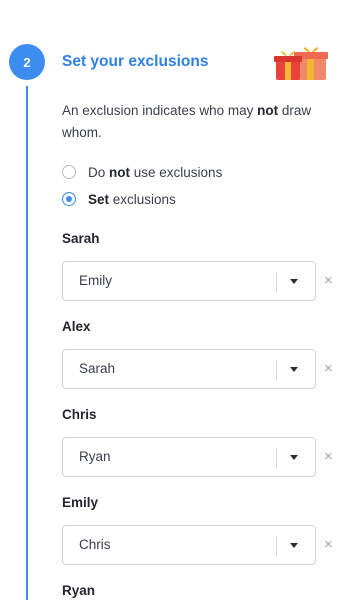 Image resolution: width=356 pixels, height=600 pixels. What do you see at coordinates (301, 63) in the screenshot?
I see `gift-icon` at bounding box center [301, 63].